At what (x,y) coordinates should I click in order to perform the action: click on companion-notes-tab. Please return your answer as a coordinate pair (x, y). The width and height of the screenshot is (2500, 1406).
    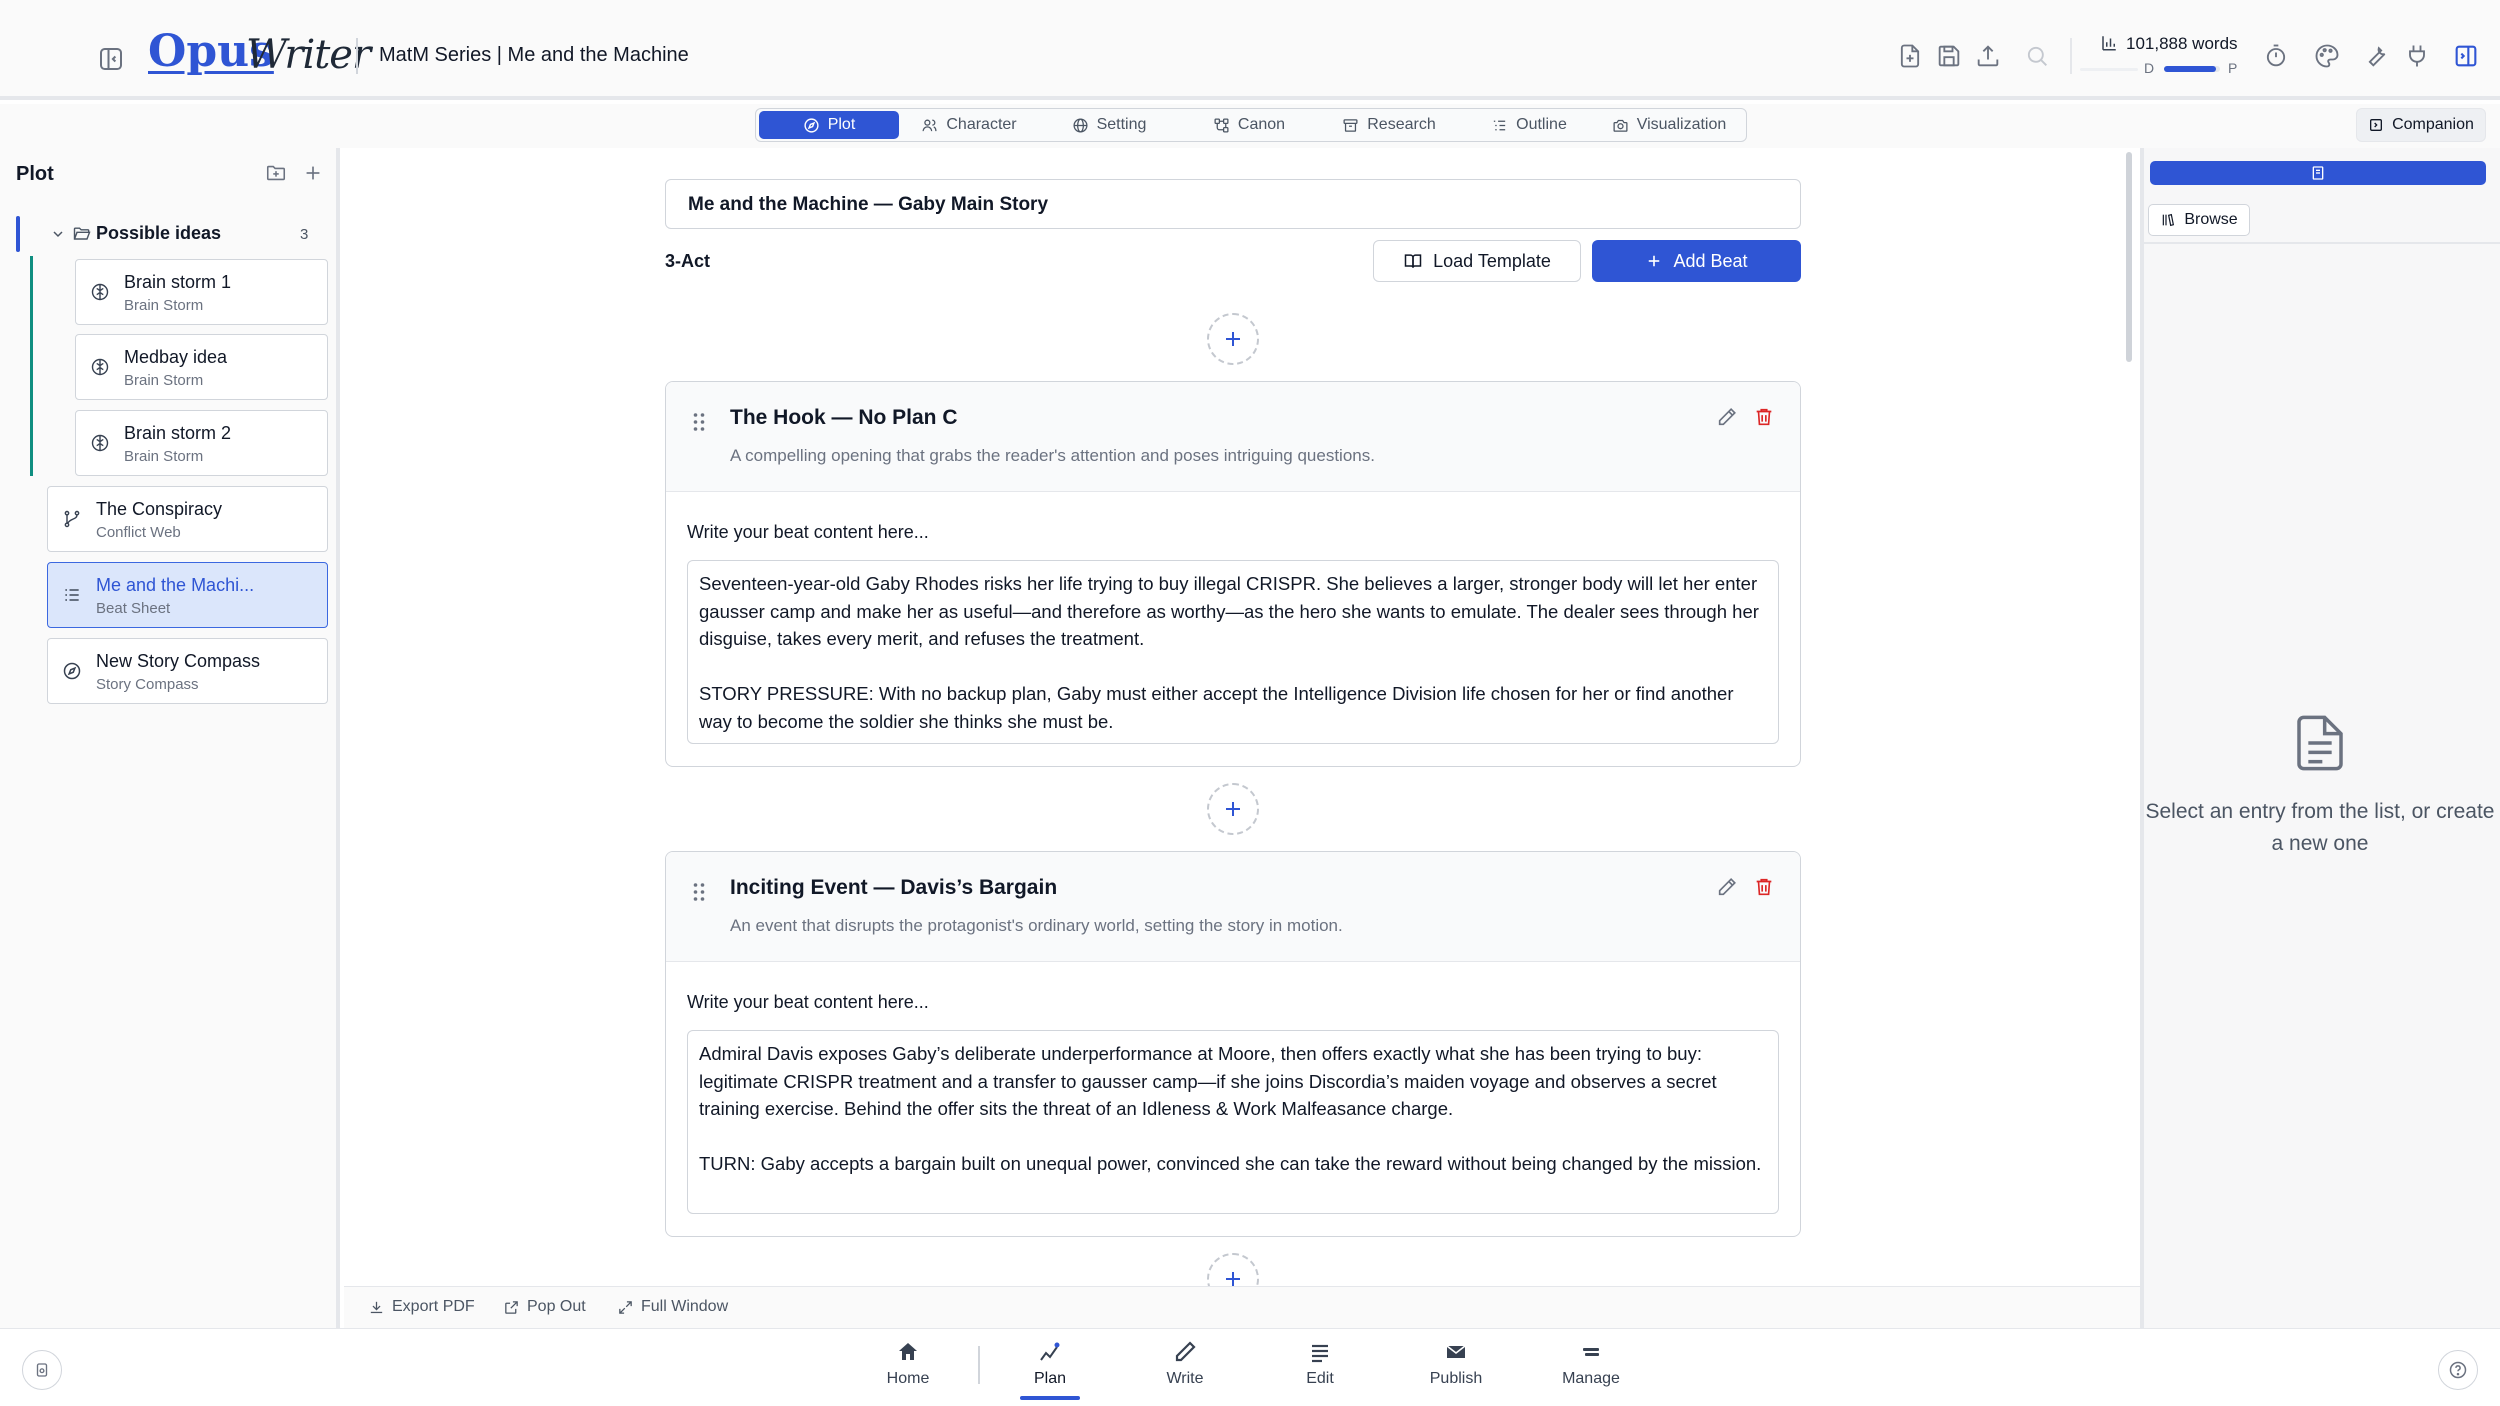
    Looking at the image, I should click on (2318, 173).